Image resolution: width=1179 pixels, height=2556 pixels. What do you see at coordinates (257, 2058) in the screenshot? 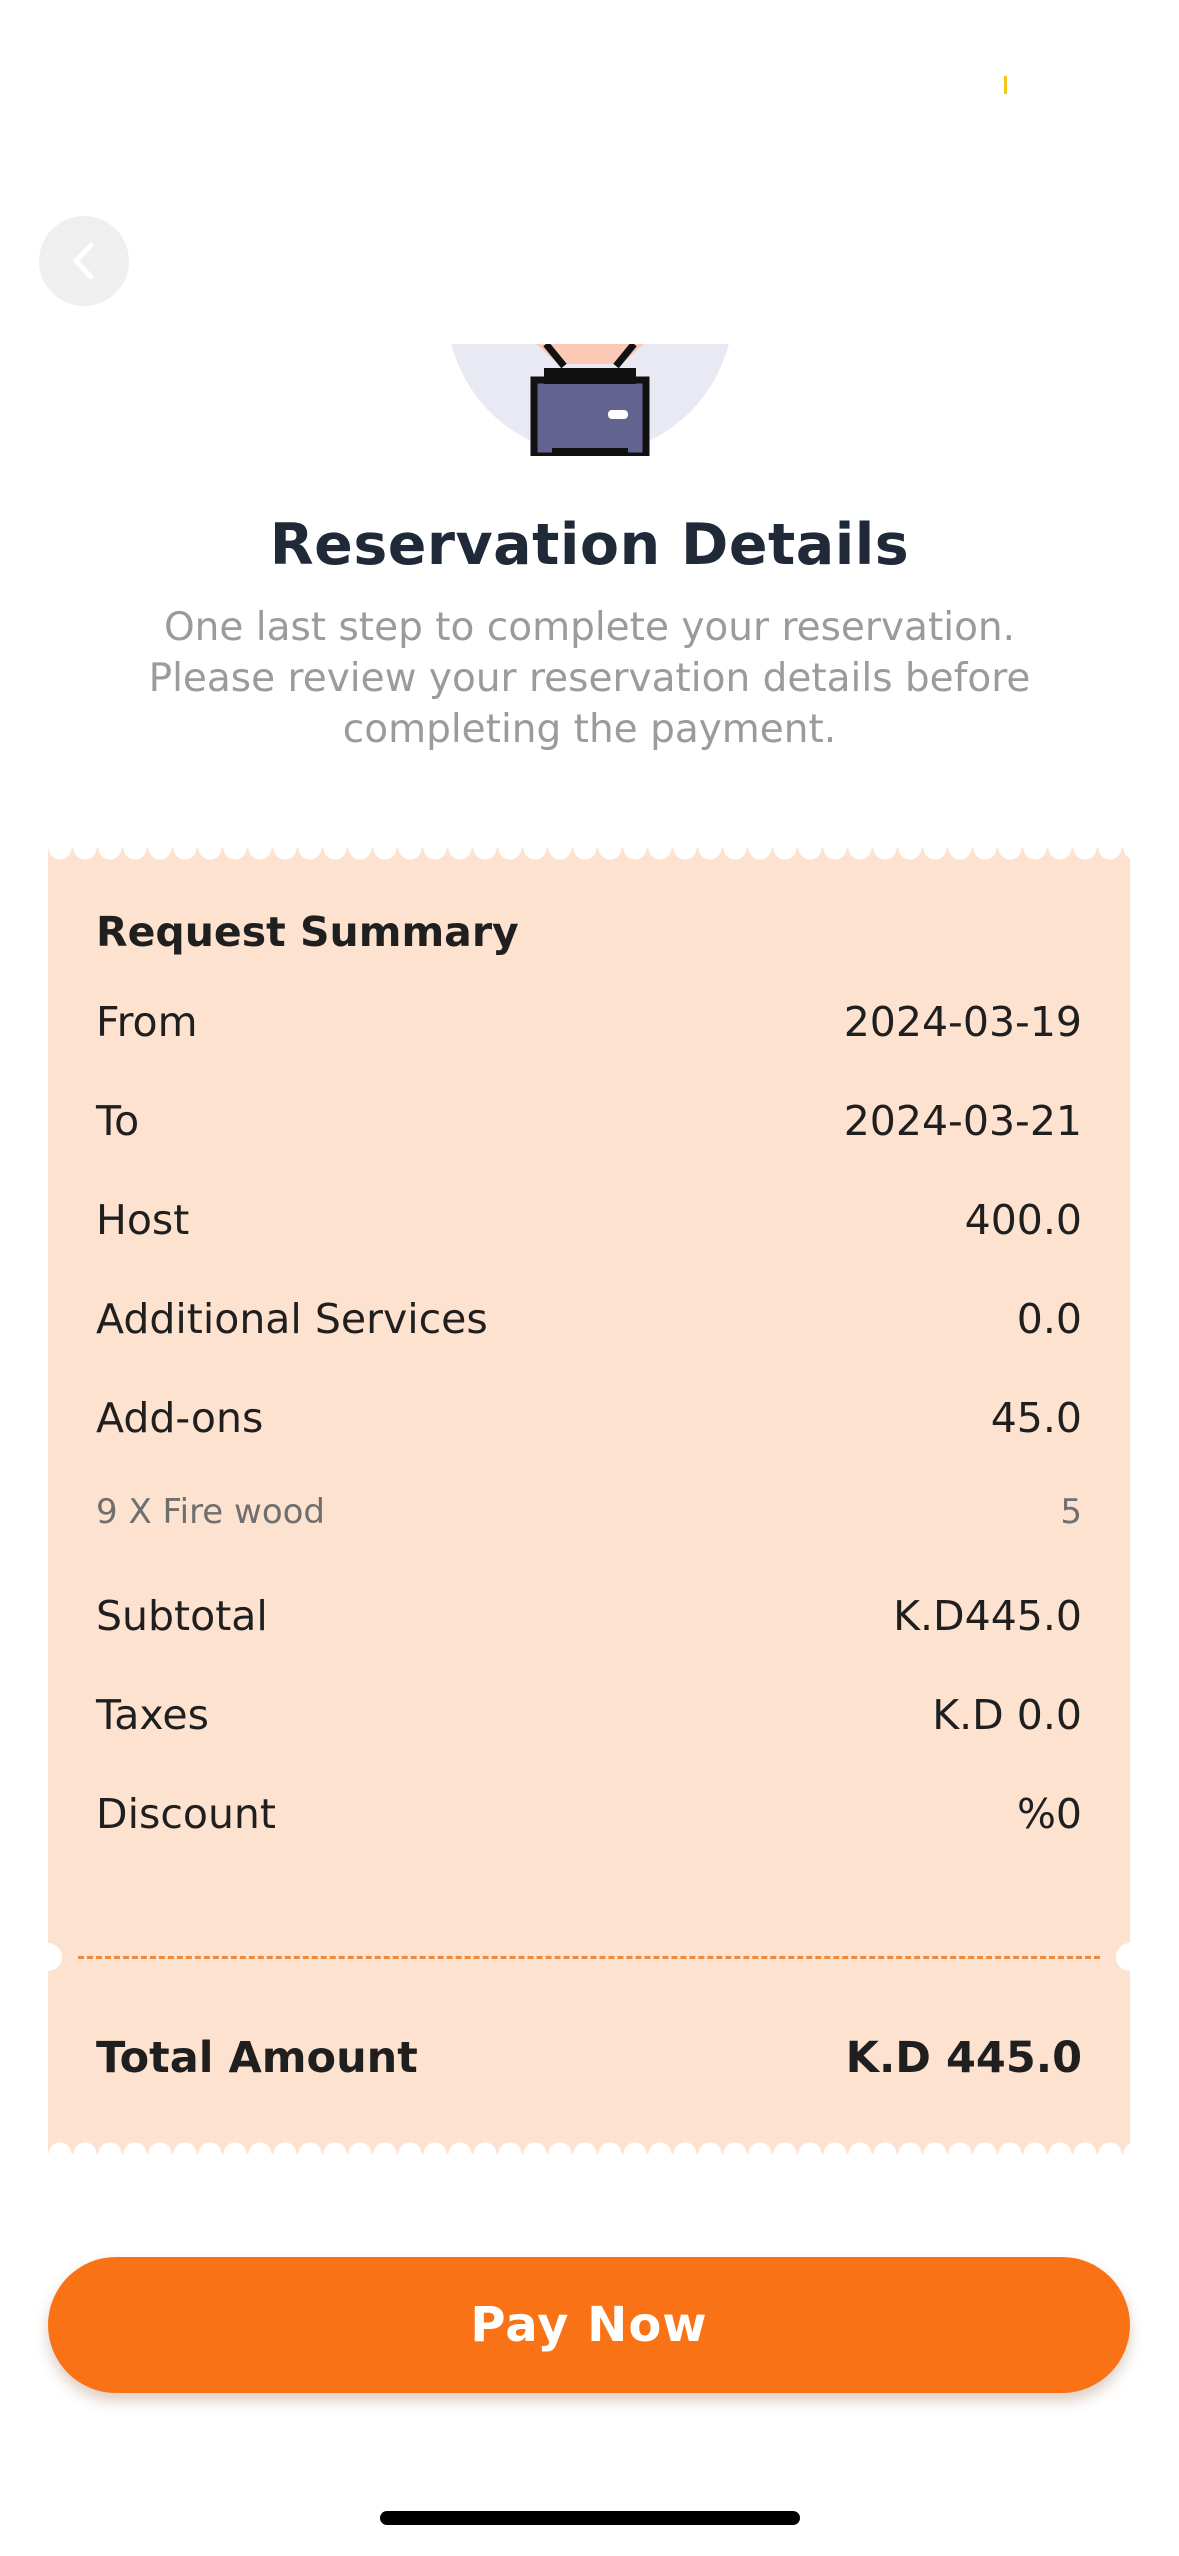
I see `total-label: Total Amount` at bounding box center [257, 2058].